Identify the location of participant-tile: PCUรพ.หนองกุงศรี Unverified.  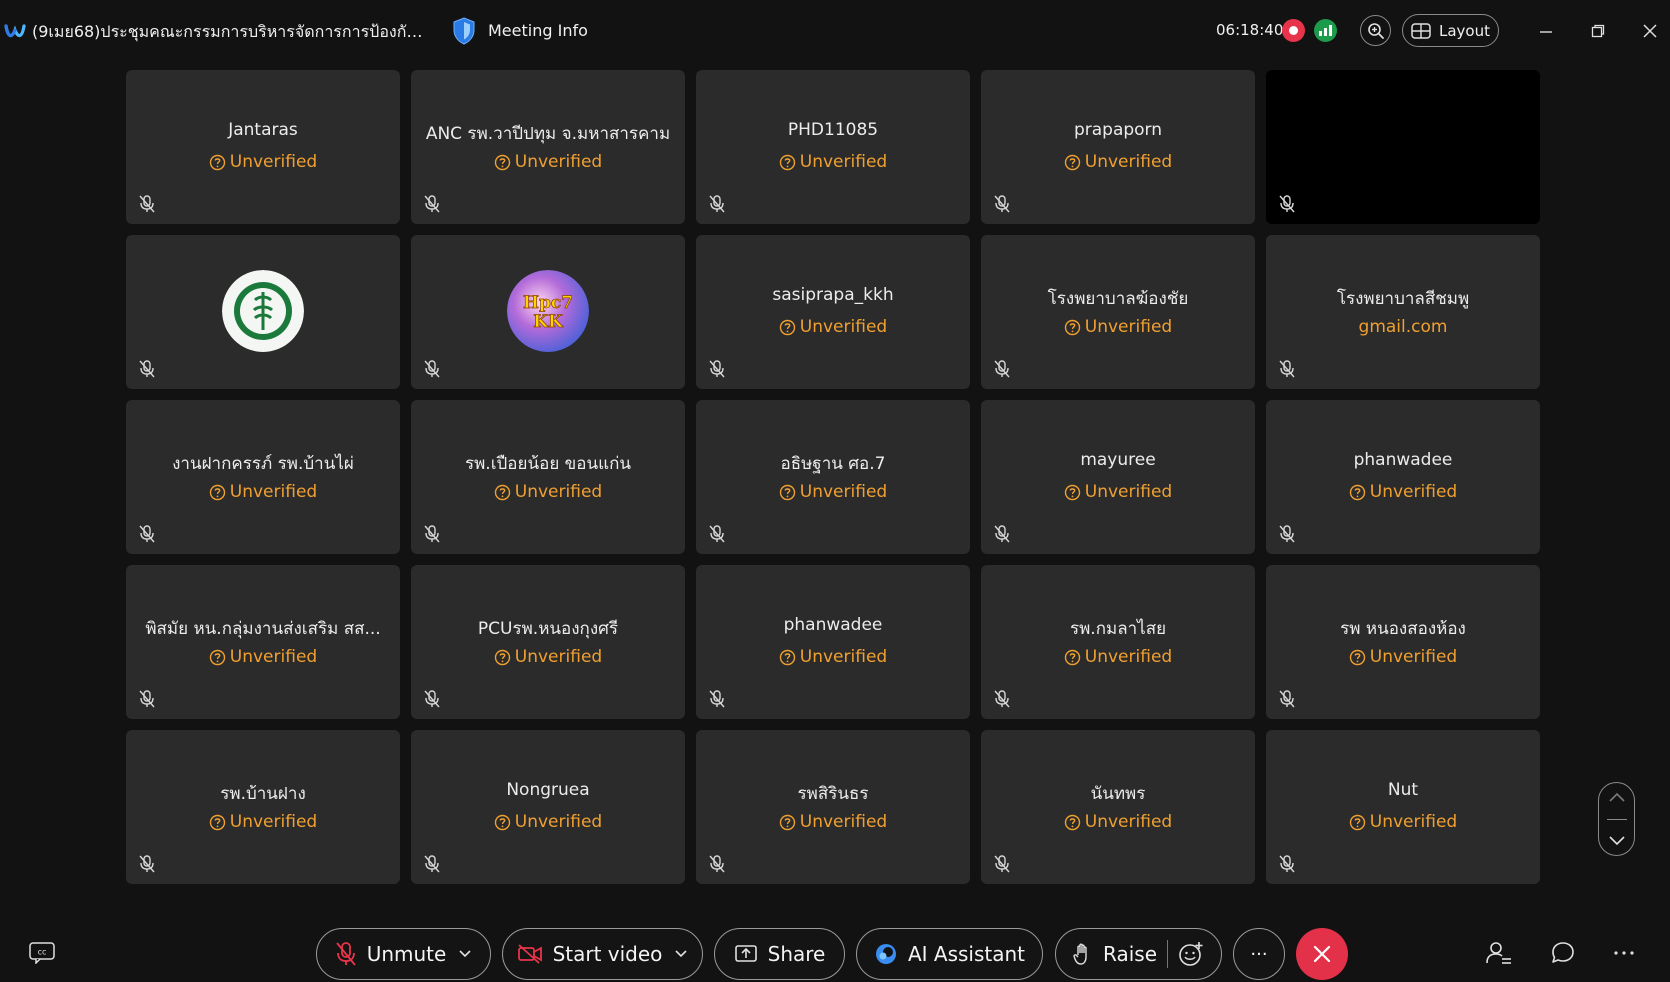
(548, 642).